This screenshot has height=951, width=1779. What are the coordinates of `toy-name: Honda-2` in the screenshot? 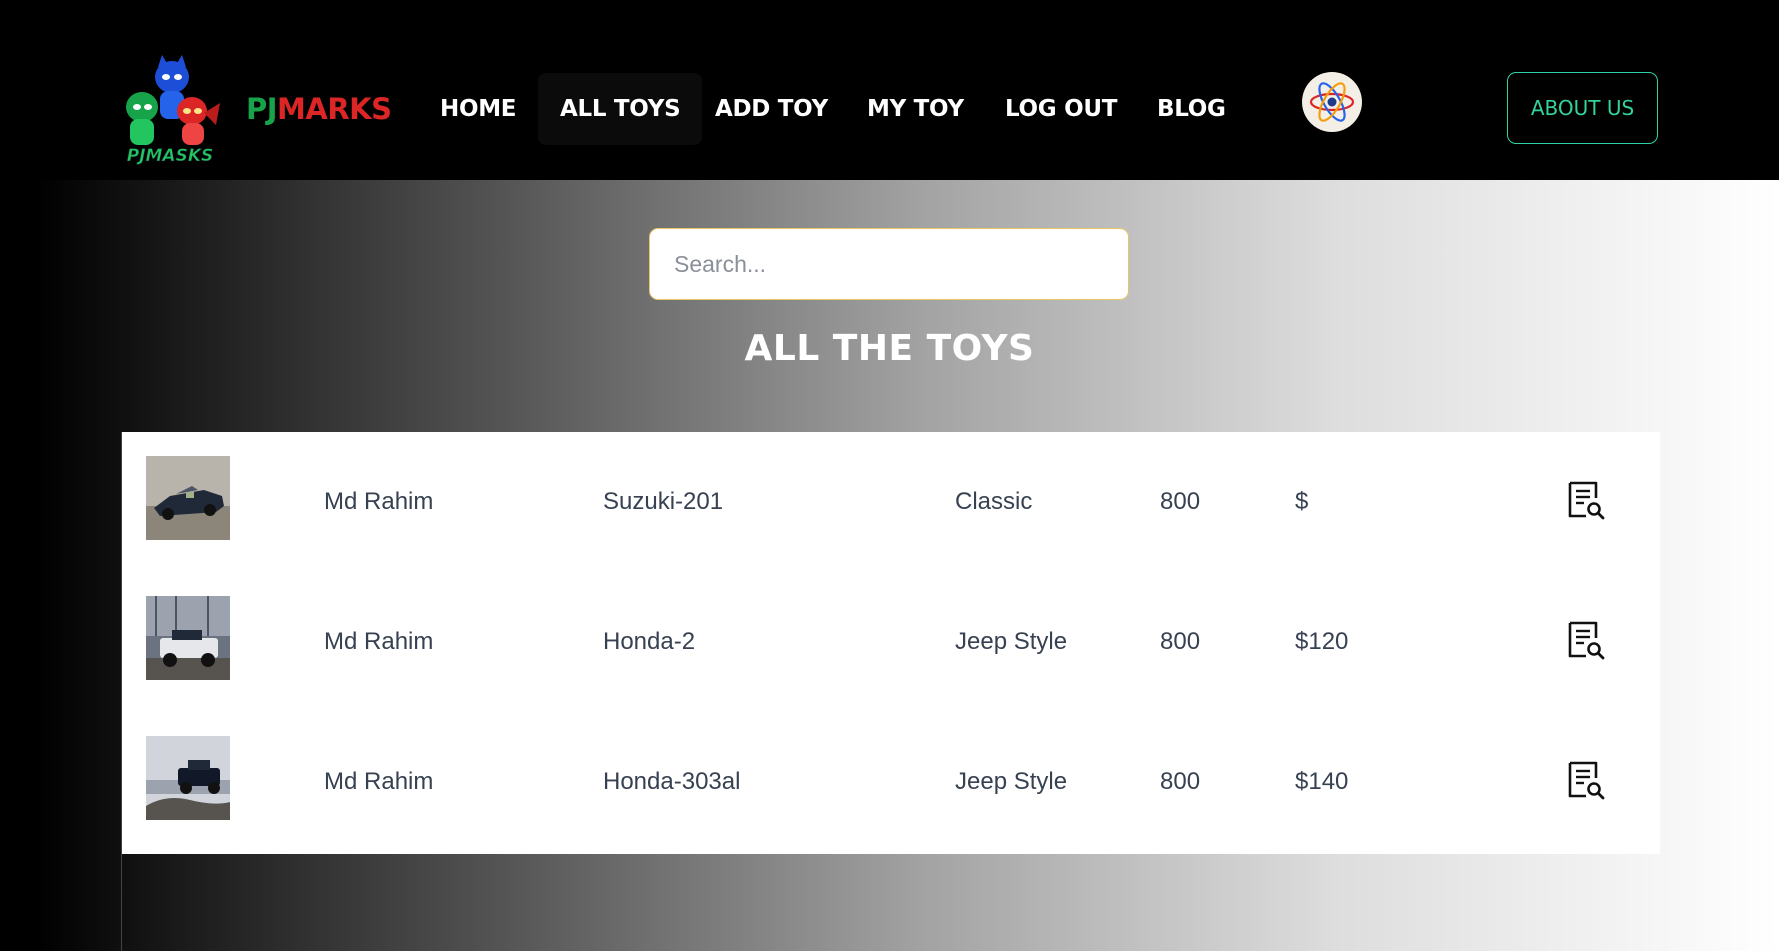 It's located at (649, 641).